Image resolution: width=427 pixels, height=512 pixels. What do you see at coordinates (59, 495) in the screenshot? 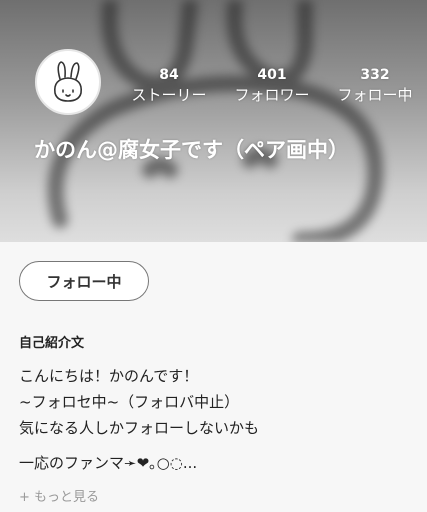
I see `see-more-link: + もっと見る` at bounding box center [59, 495].